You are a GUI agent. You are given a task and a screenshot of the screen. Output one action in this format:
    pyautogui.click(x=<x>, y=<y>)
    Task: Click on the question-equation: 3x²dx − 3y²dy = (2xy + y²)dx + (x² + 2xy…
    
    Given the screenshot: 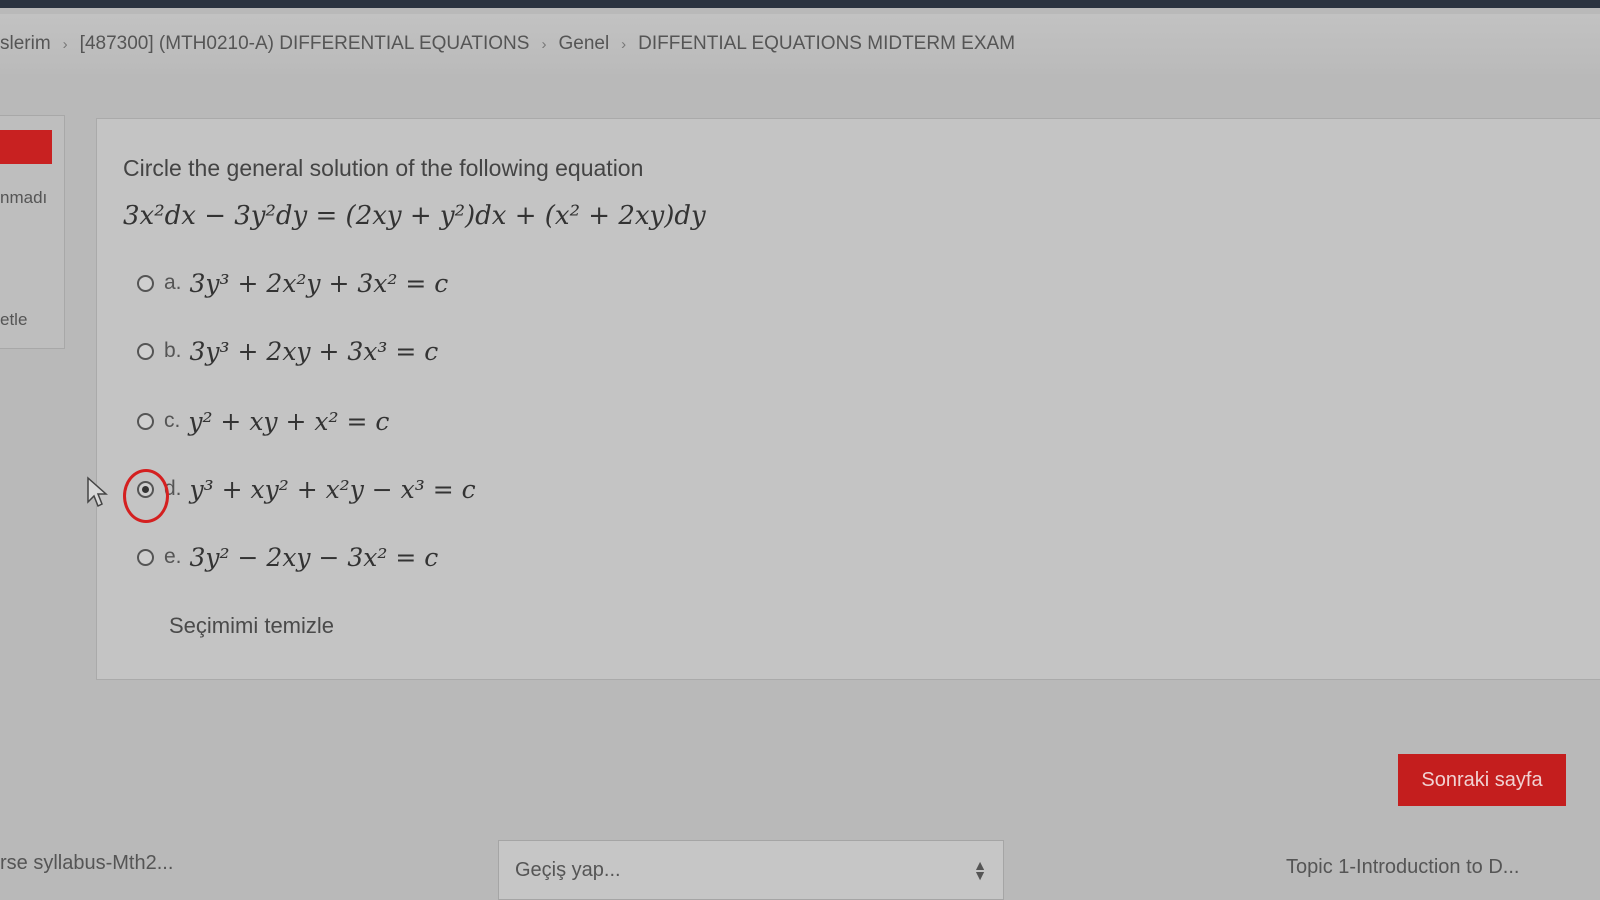 What is the action you would take?
    pyautogui.click(x=414, y=216)
    